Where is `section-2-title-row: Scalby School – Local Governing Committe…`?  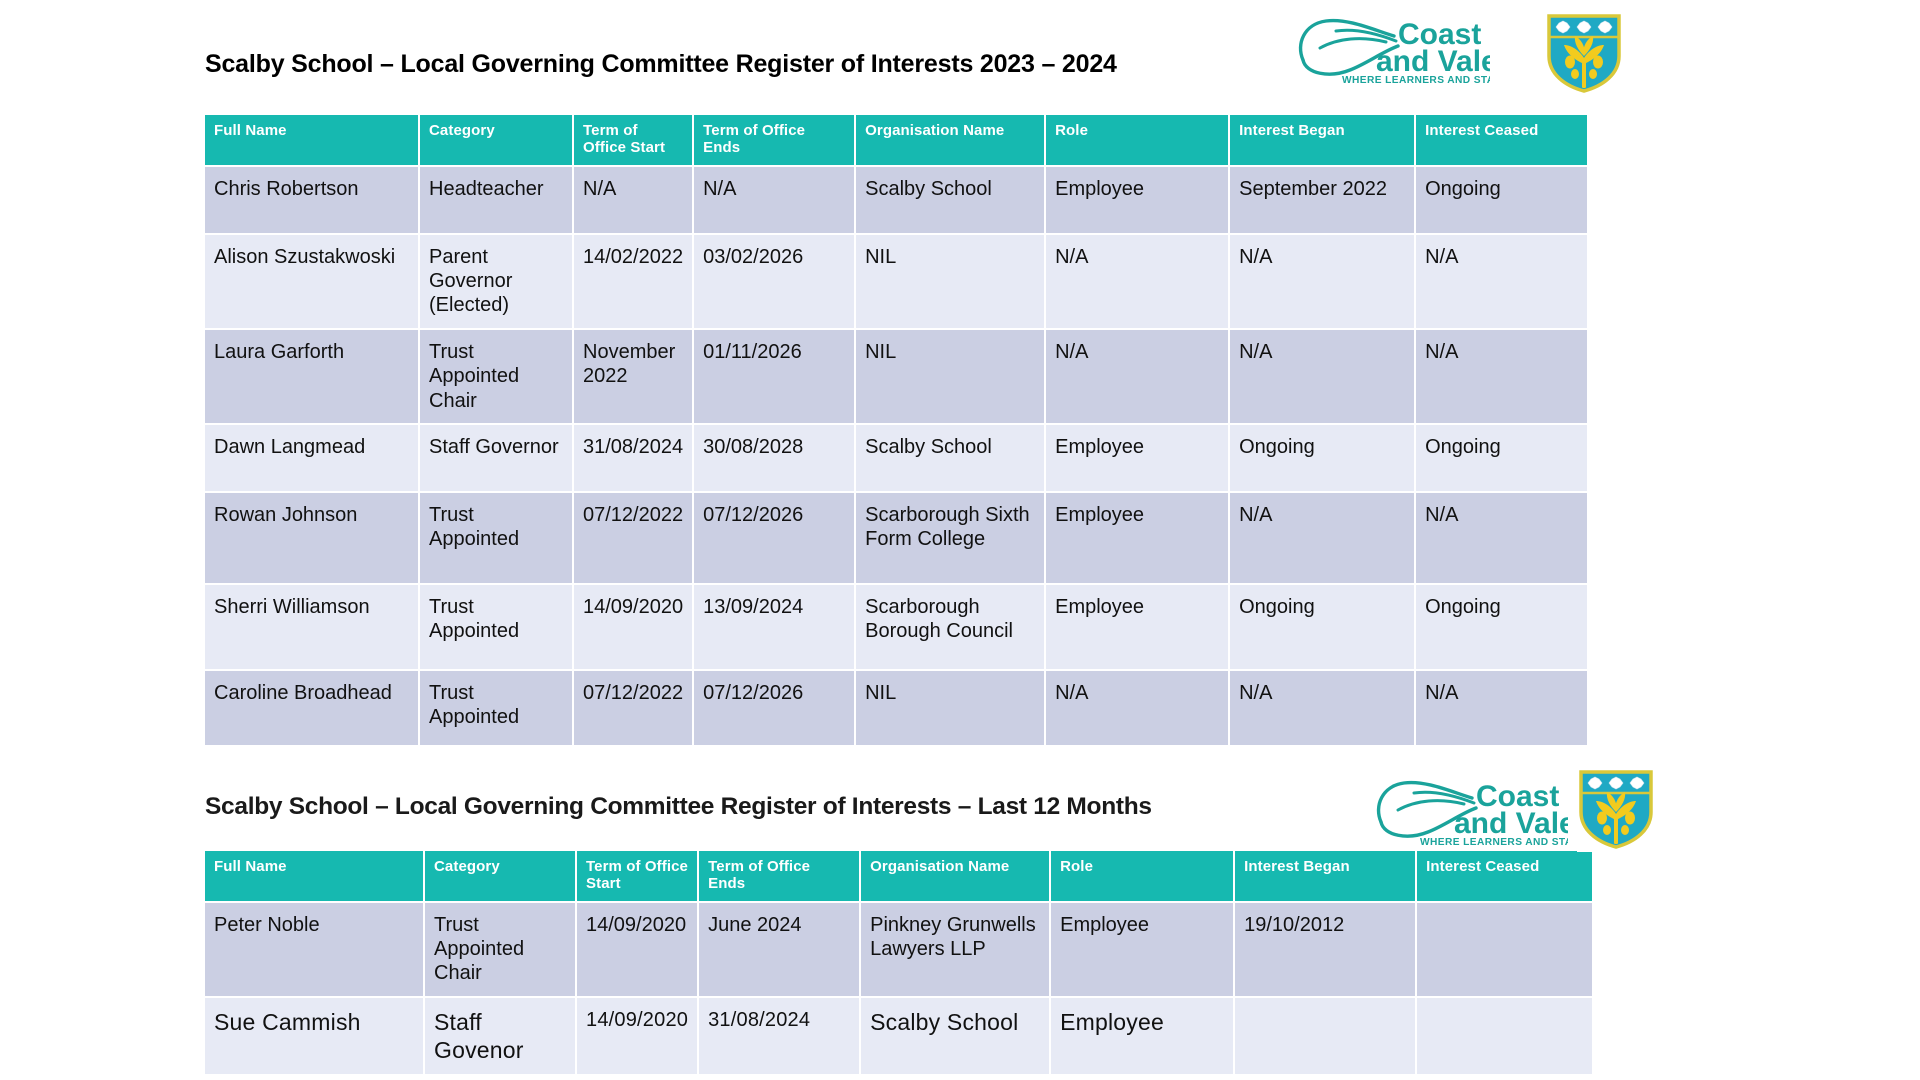
section-2-title-row: Scalby School – Local Governing Committe… is located at coordinates (678, 807).